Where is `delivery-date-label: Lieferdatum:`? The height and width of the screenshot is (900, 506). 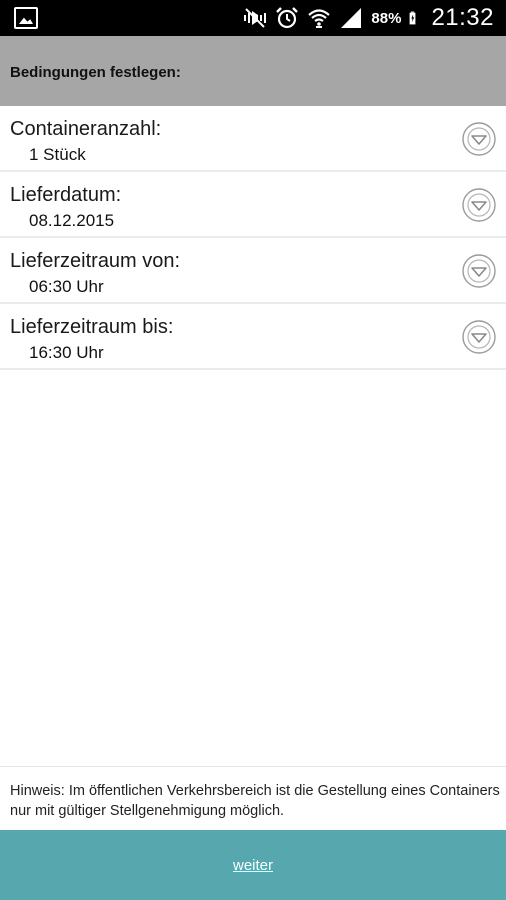
delivery-date-label: Lieferdatum: is located at coordinates (66, 195).